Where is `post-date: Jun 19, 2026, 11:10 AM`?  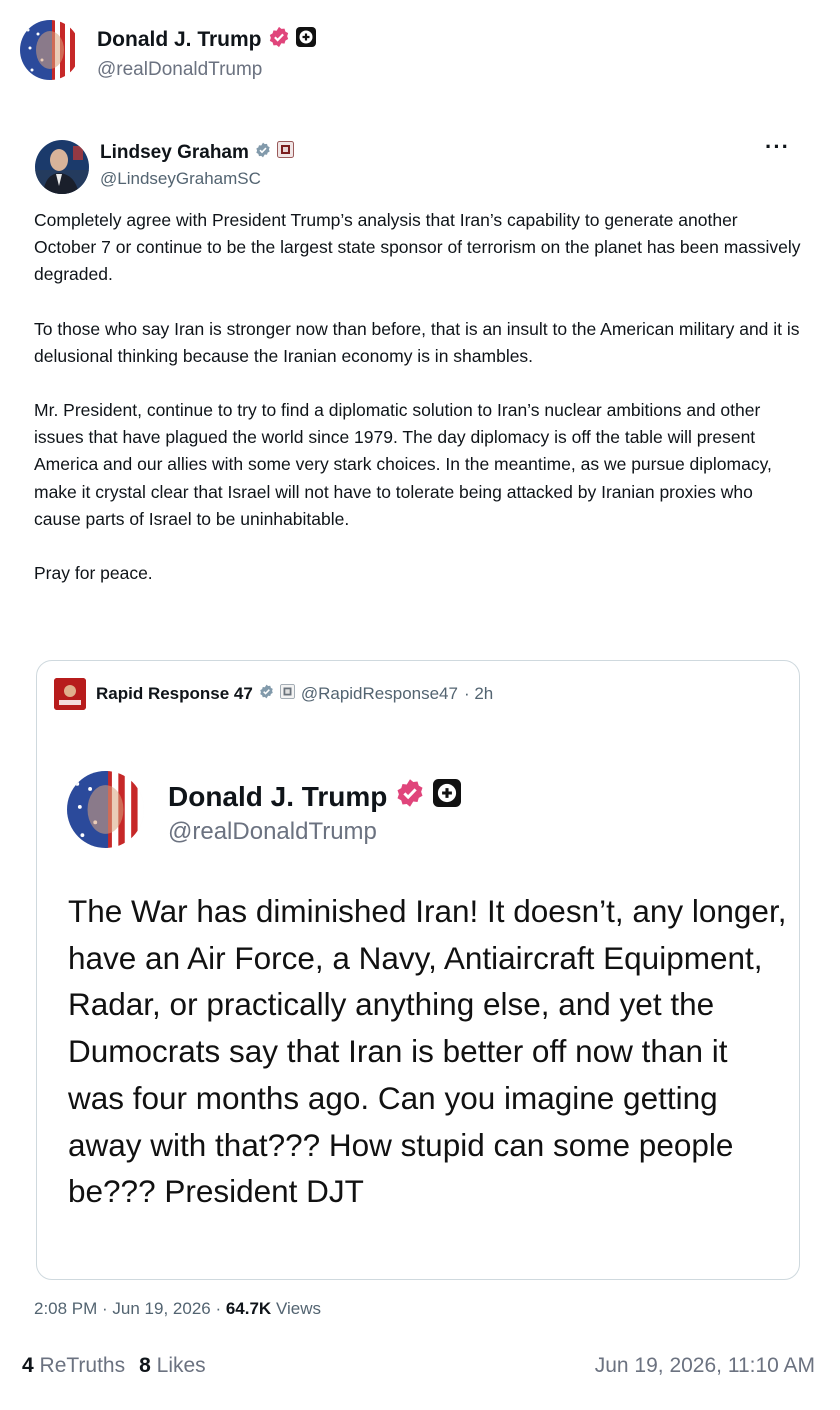
post-date: Jun 19, 2026, 11:10 AM is located at coordinates (705, 1366).